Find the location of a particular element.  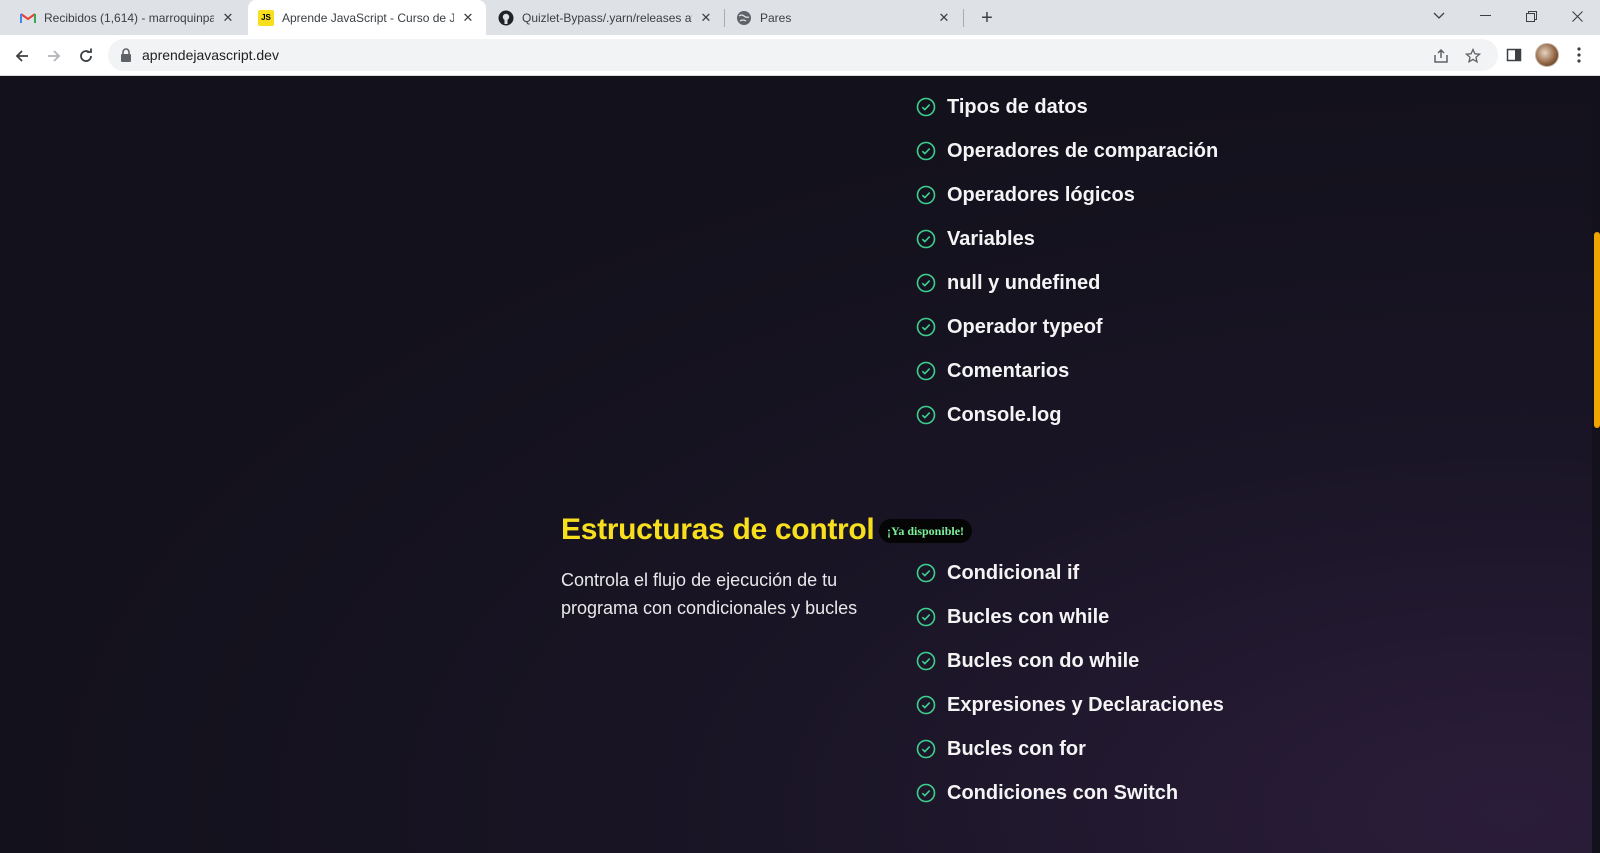

github-icon is located at coordinates (506, 18).